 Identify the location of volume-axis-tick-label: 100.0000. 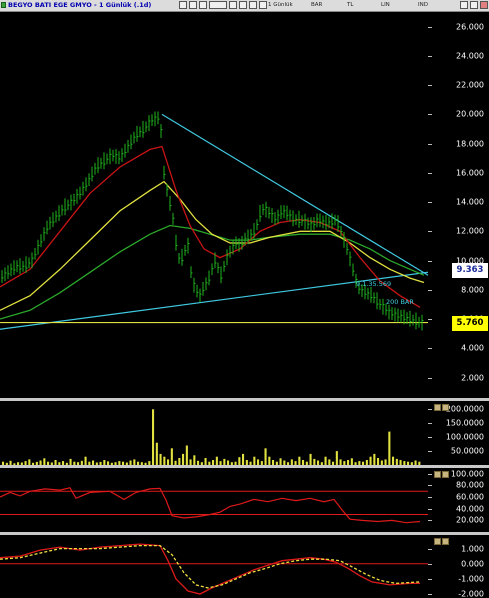
(464, 437).